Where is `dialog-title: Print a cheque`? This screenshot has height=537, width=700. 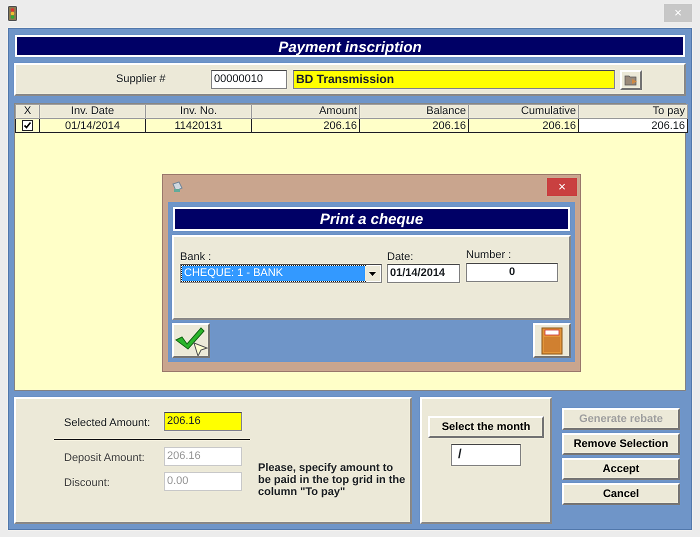 dialog-title: Print a cheque is located at coordinates (371, 219).